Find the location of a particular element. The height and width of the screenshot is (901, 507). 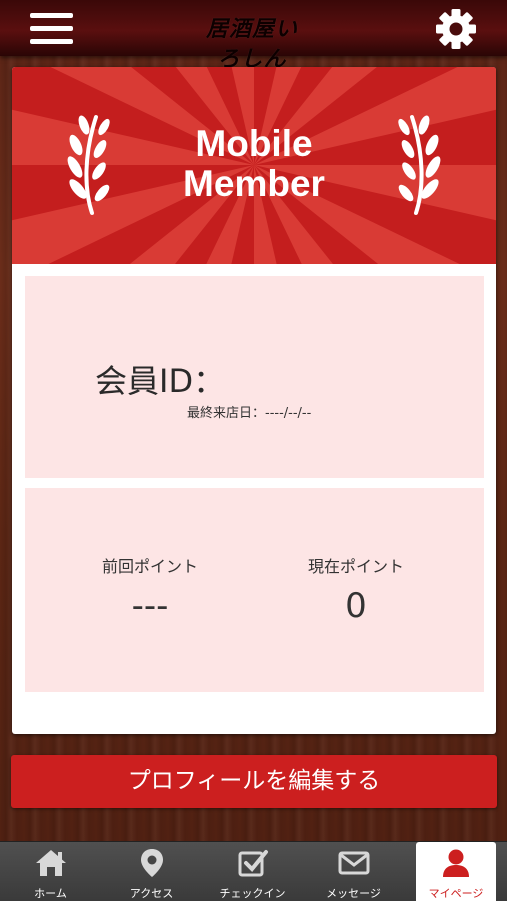

last-visit-date: 最終来店日：----/--/-- is located at coordinates (249, 413).